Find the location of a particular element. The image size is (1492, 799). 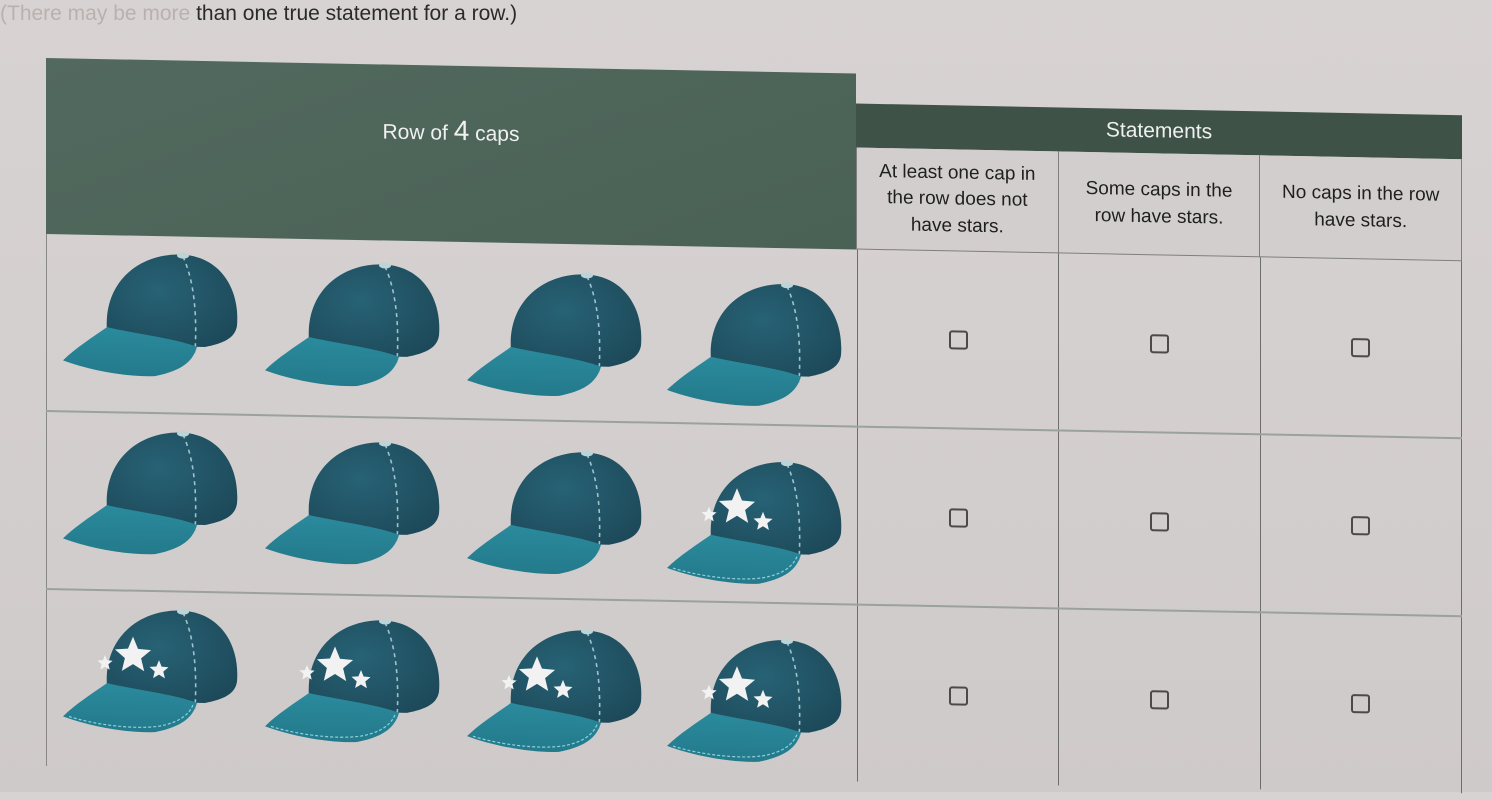

checkbox-row0-stmt2 is located at coordinates (1361, 347).